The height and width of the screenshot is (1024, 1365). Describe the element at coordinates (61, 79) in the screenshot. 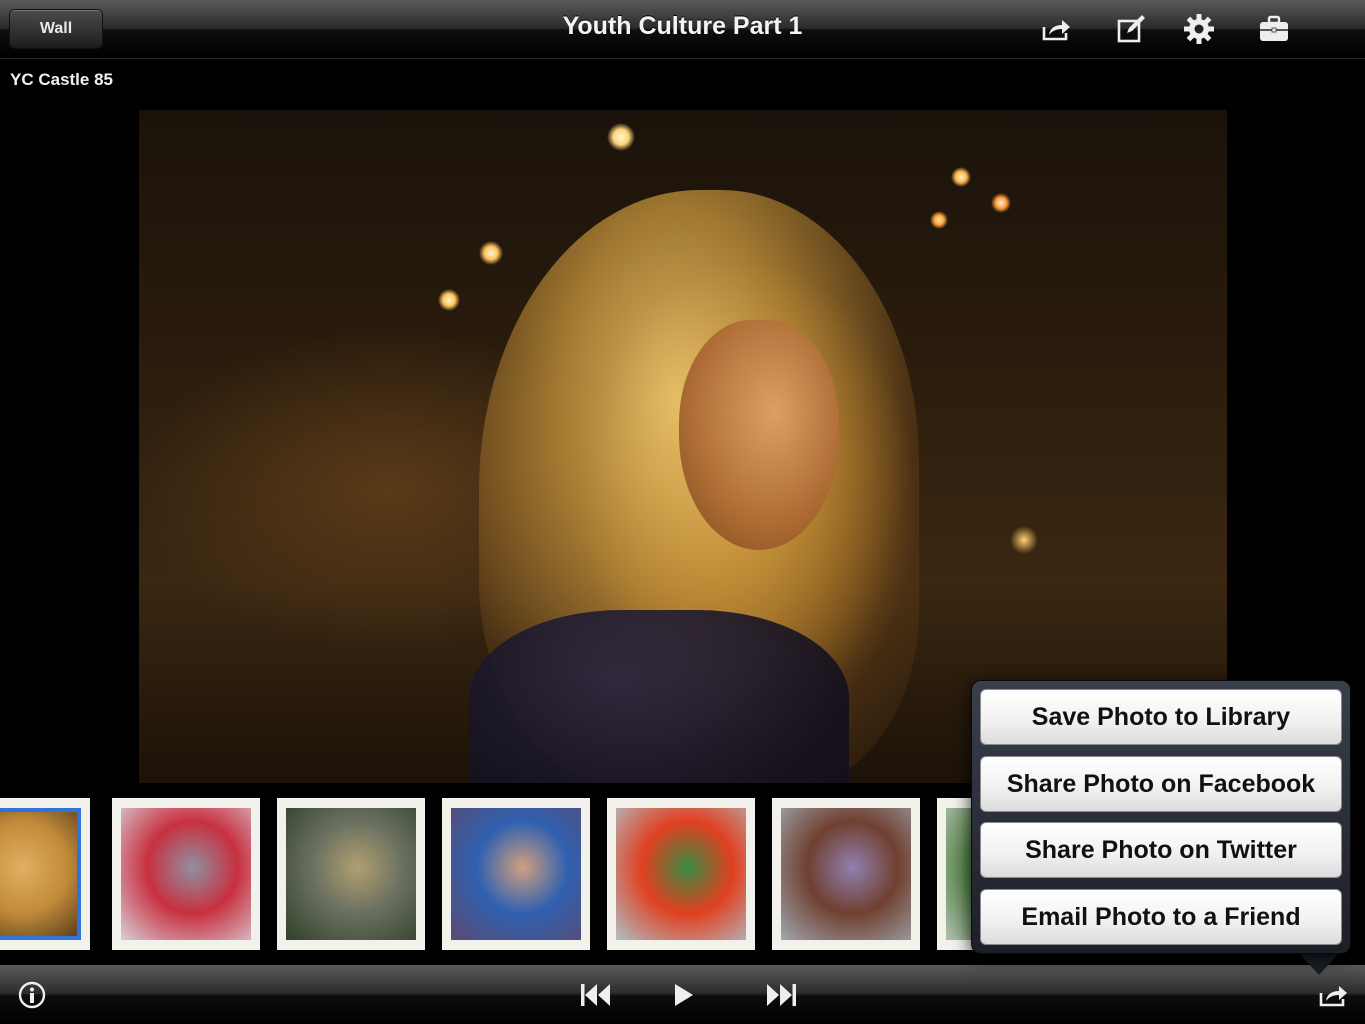

I see `photo-caption: YC Castle 85` at that location.